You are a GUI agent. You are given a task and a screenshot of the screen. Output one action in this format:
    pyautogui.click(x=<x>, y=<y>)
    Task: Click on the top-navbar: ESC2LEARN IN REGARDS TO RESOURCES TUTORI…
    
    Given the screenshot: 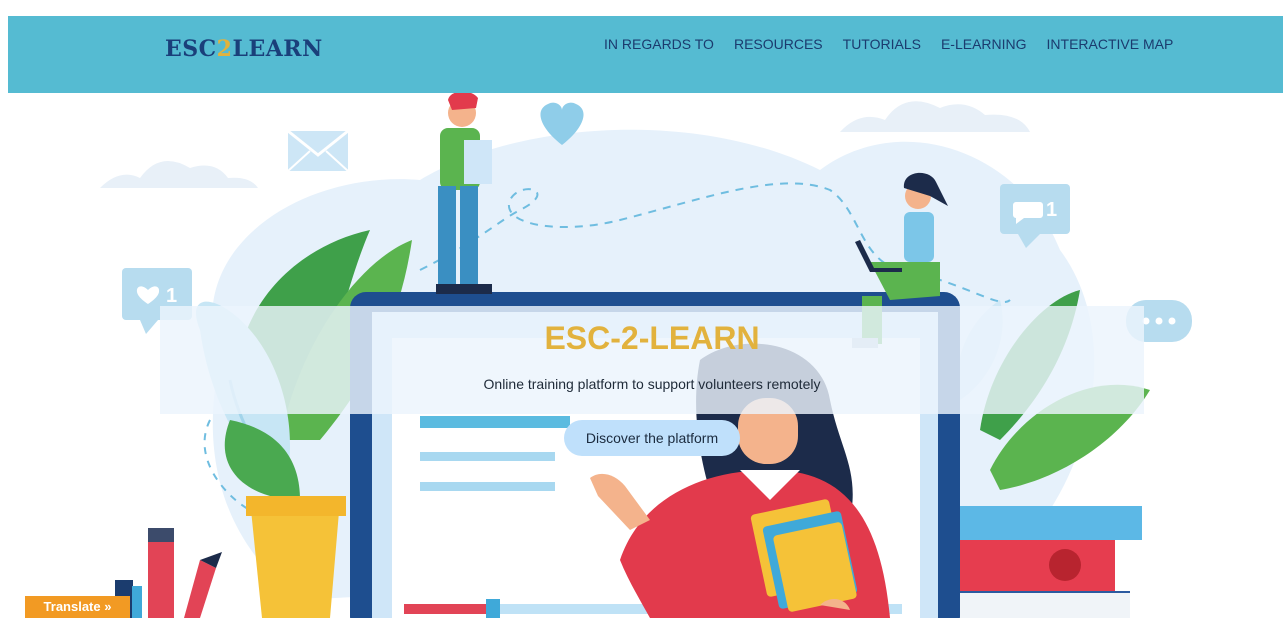 What is the action you would take?
    pyautogui.click(x=645, y=54)
    